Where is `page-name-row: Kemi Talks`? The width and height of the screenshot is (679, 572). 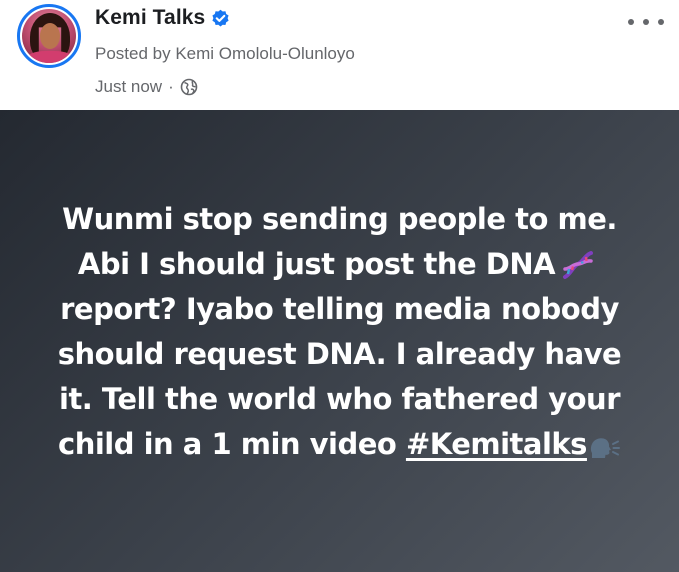
page-name-row: Kemi Talks is located at coordinates (162, 18).